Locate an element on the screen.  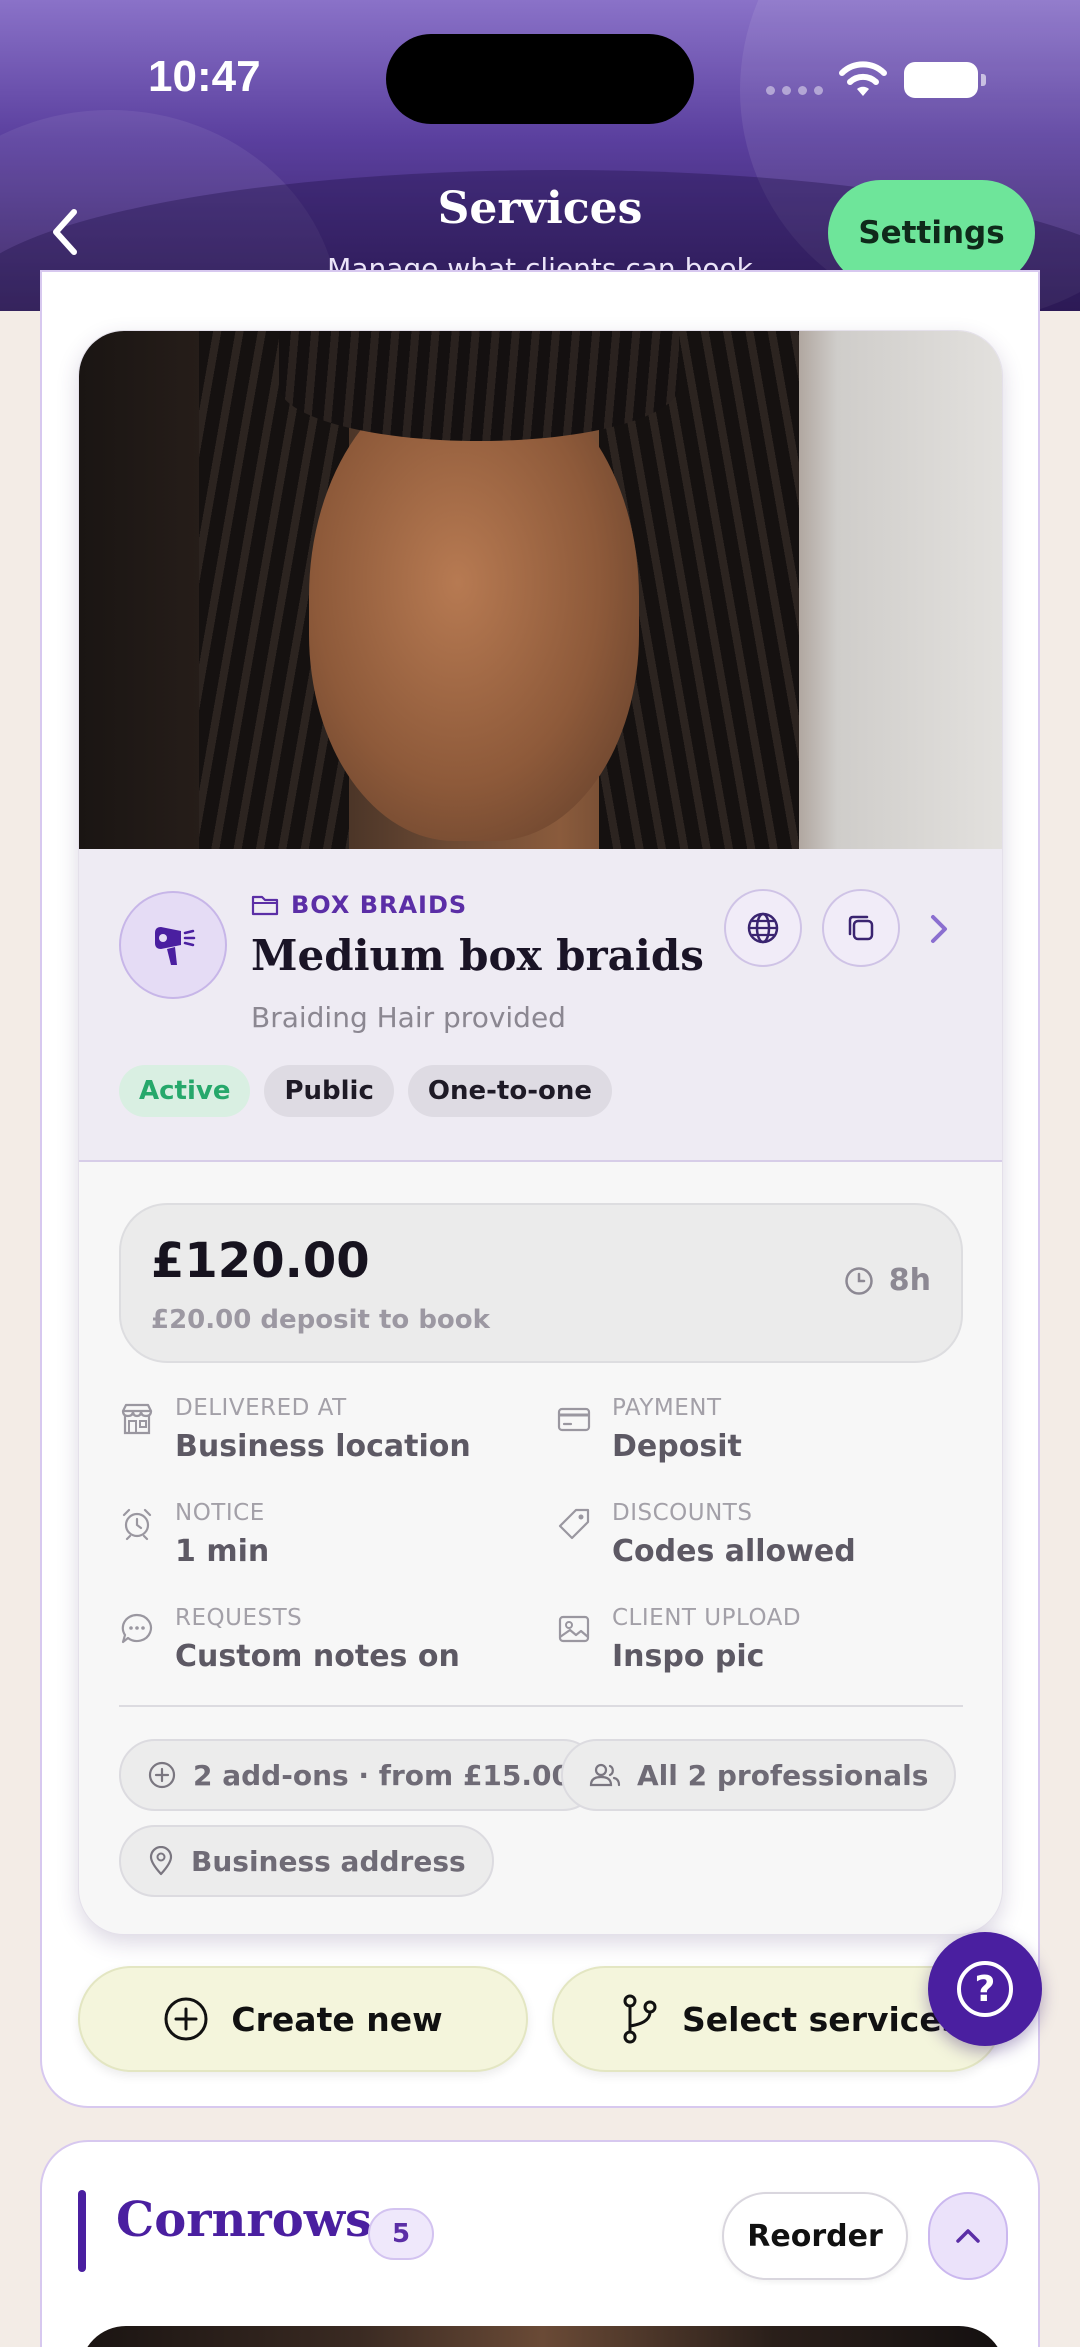
address-chip-label: Business address is located at coordinates (328, 1861).